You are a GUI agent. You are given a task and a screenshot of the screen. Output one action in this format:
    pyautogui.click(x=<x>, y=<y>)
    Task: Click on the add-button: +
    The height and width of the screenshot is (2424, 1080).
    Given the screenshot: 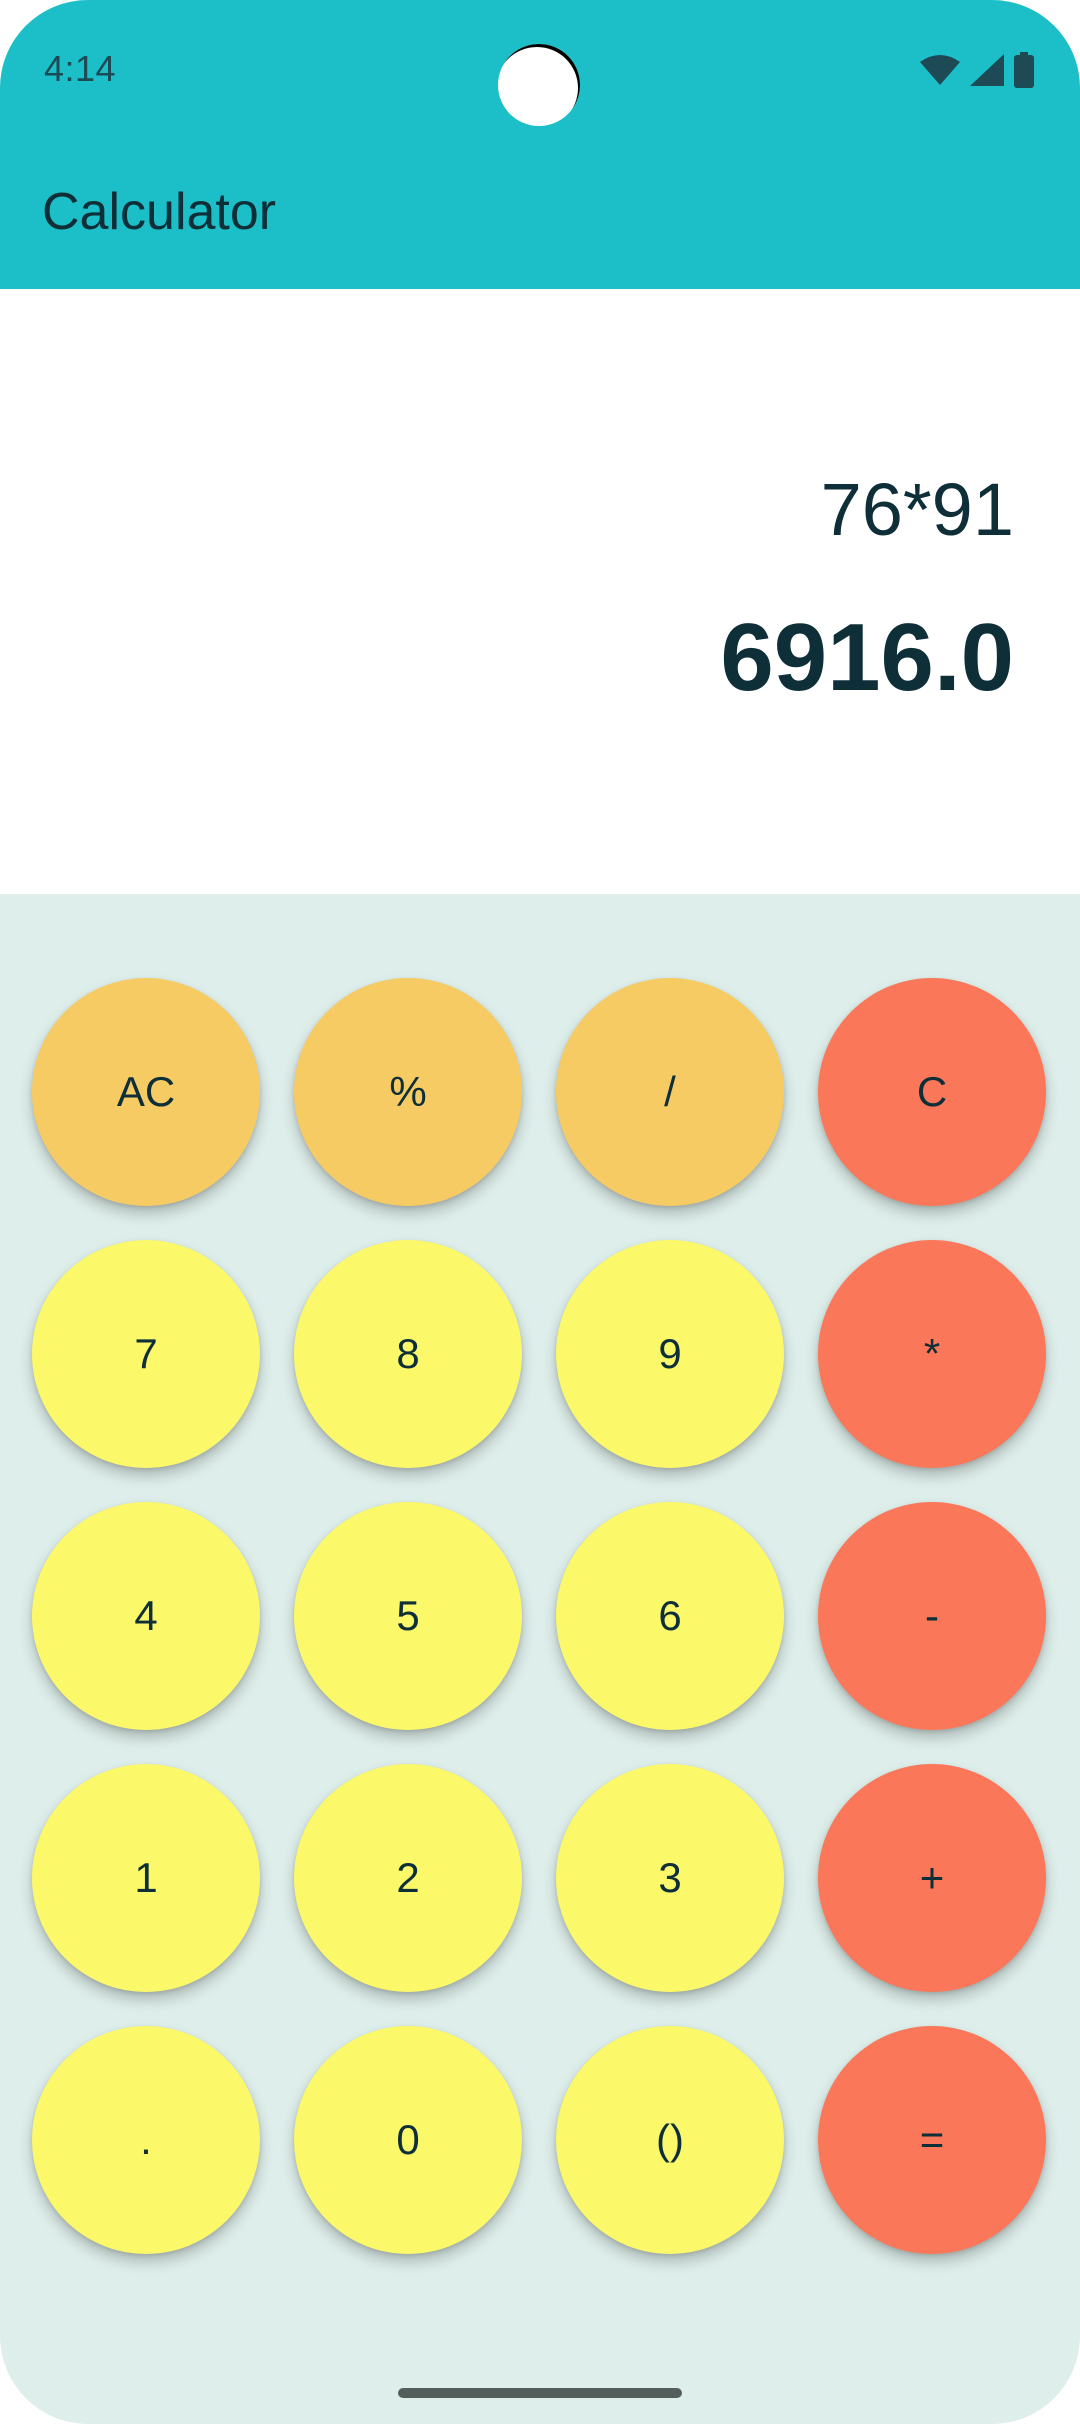 What is the action you would take?
    pyautogui.click(x=932, y=1878)
    